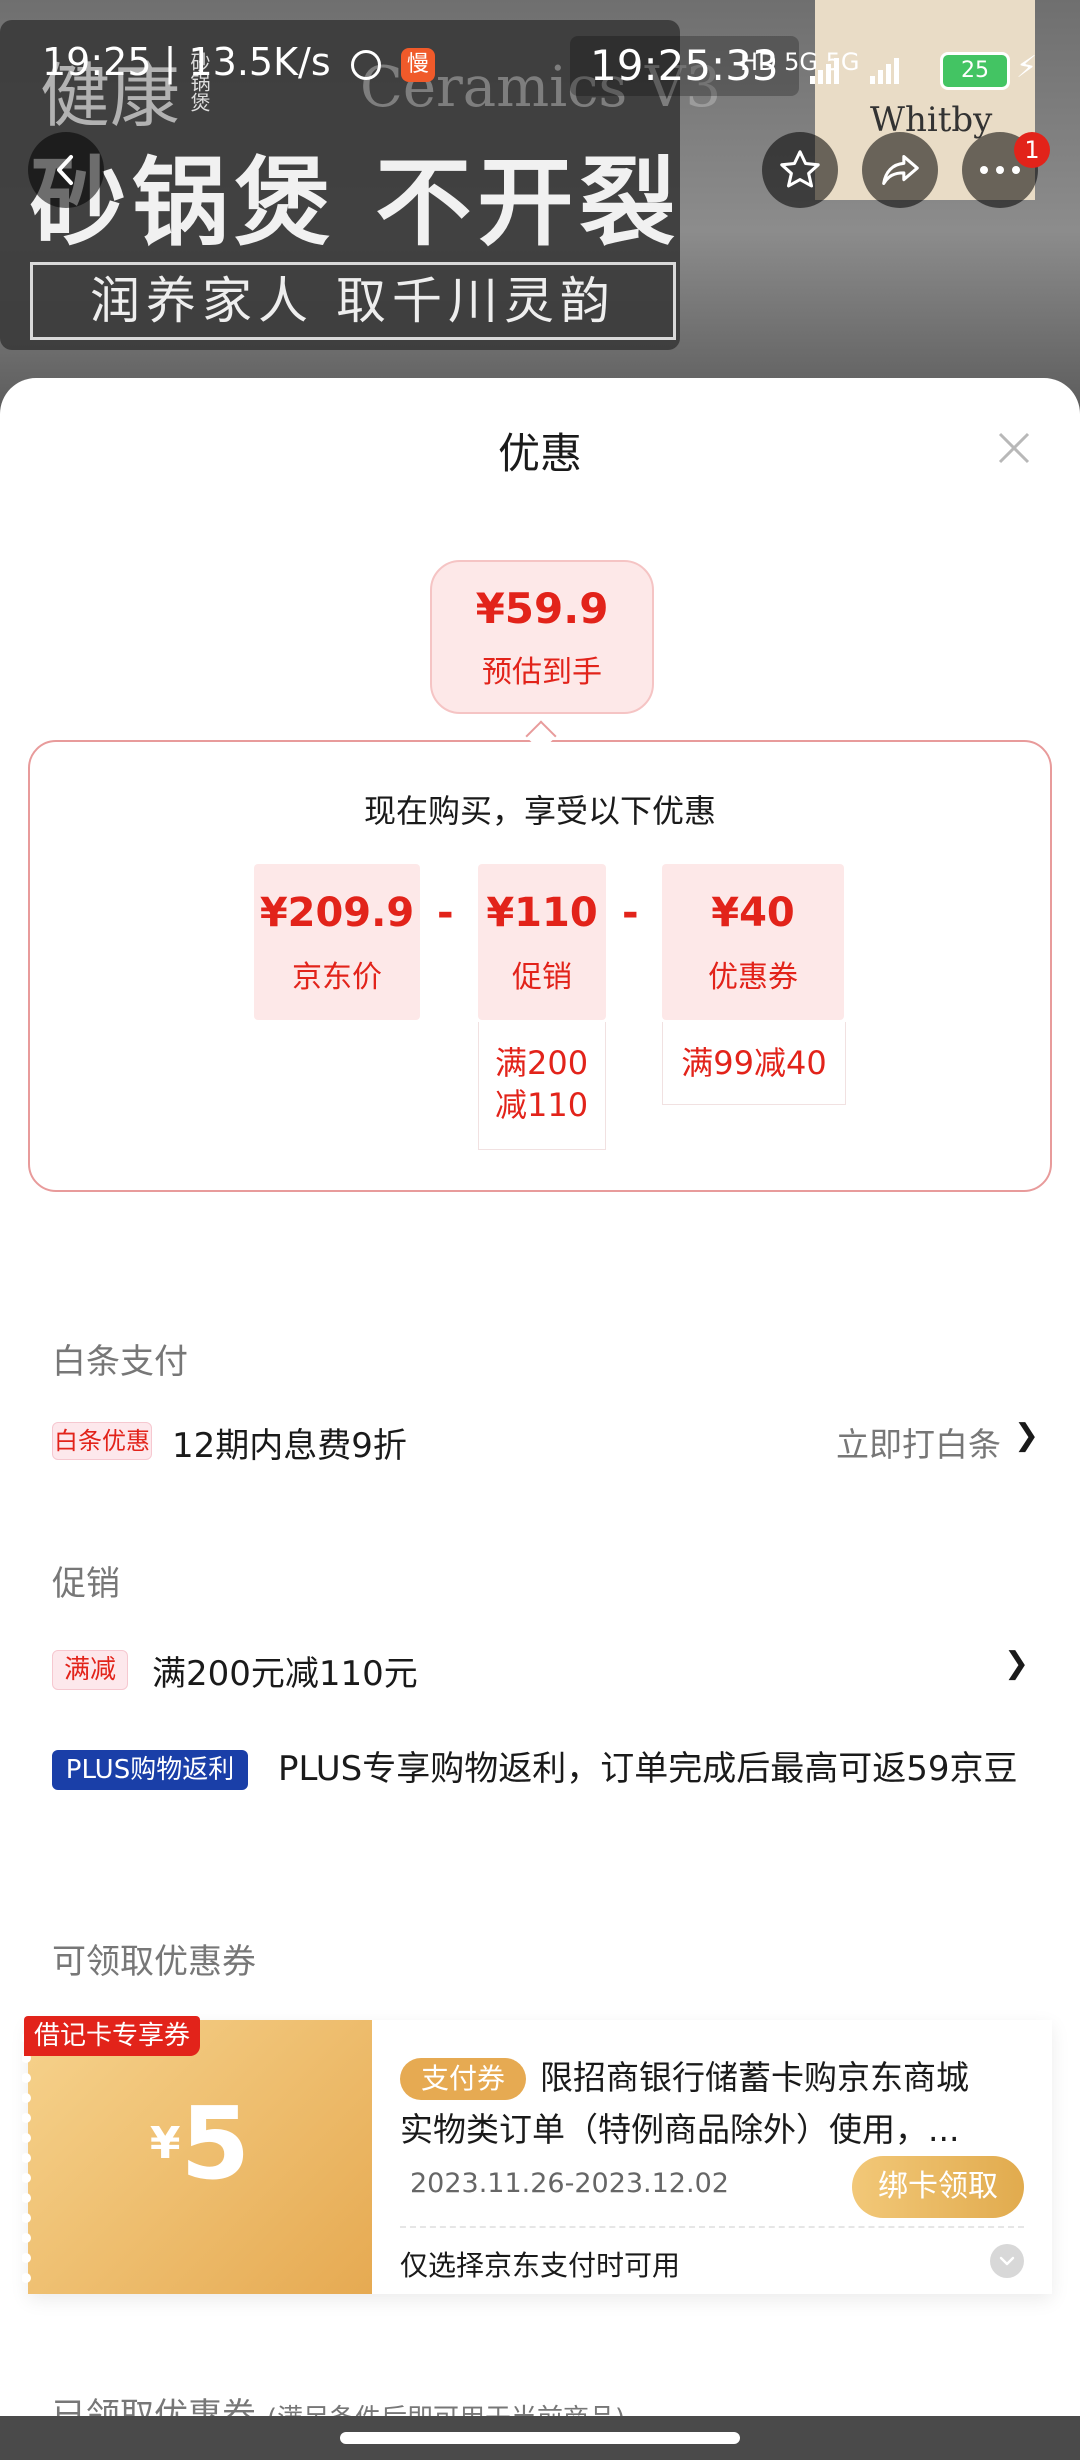 This screenshot has width=1080, height=2460. I want to click on product-headline: 砂锅煲 不开裂, so click(356, 203).